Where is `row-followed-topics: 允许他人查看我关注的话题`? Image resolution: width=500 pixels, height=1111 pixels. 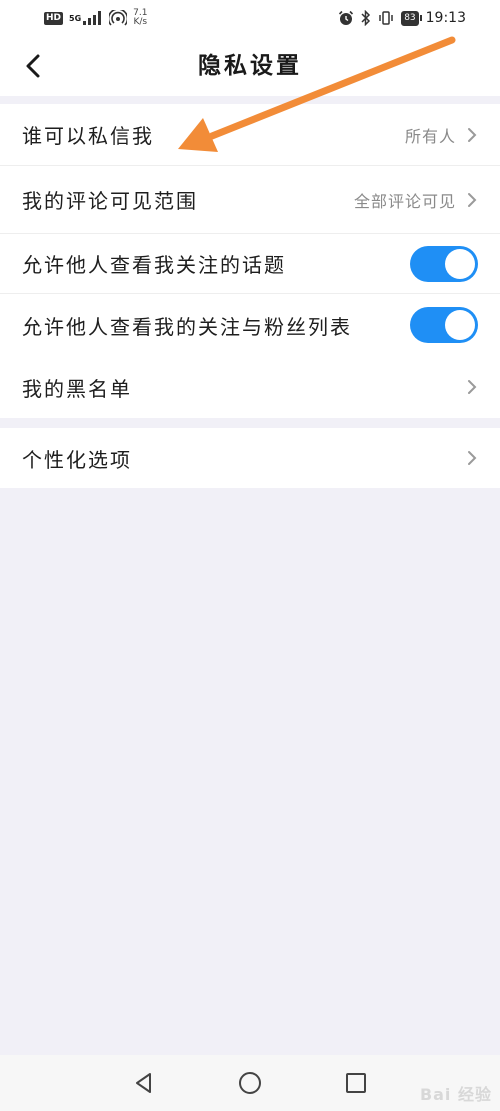 row-followed-topics: 允许他人查看我关注的话题 is located at coordinates (250, 264).